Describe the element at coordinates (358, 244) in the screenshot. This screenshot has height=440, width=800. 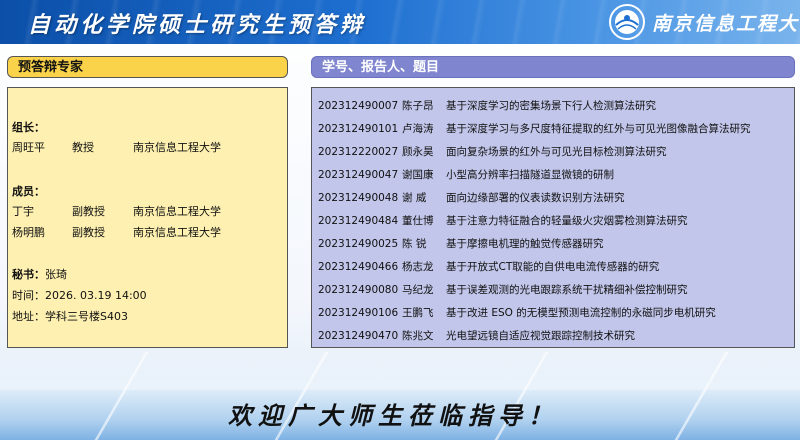
I see `student-id: 202312490025` at that location.